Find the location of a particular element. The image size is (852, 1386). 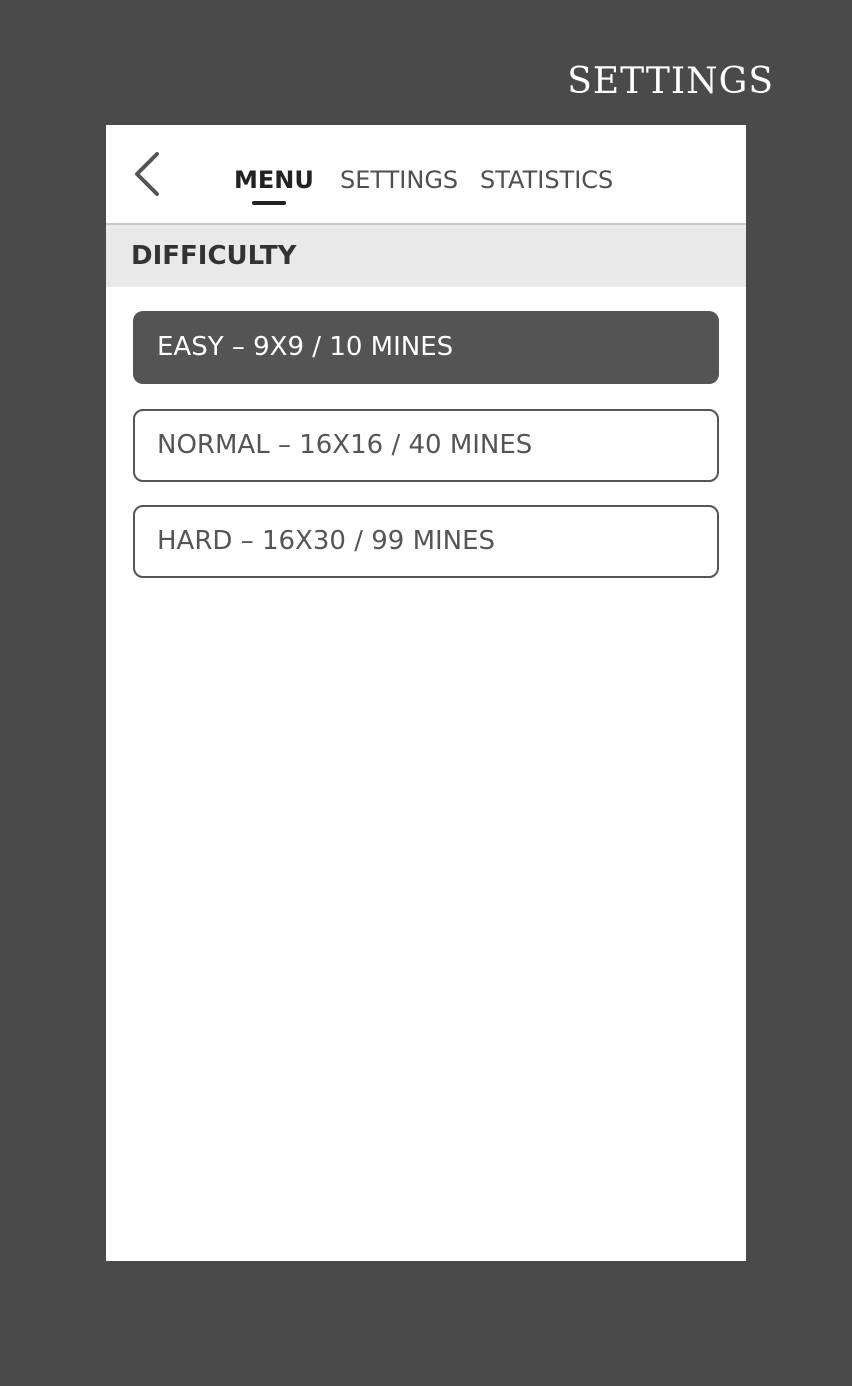

chevron-left-icon is located at coordinates (147, 174).